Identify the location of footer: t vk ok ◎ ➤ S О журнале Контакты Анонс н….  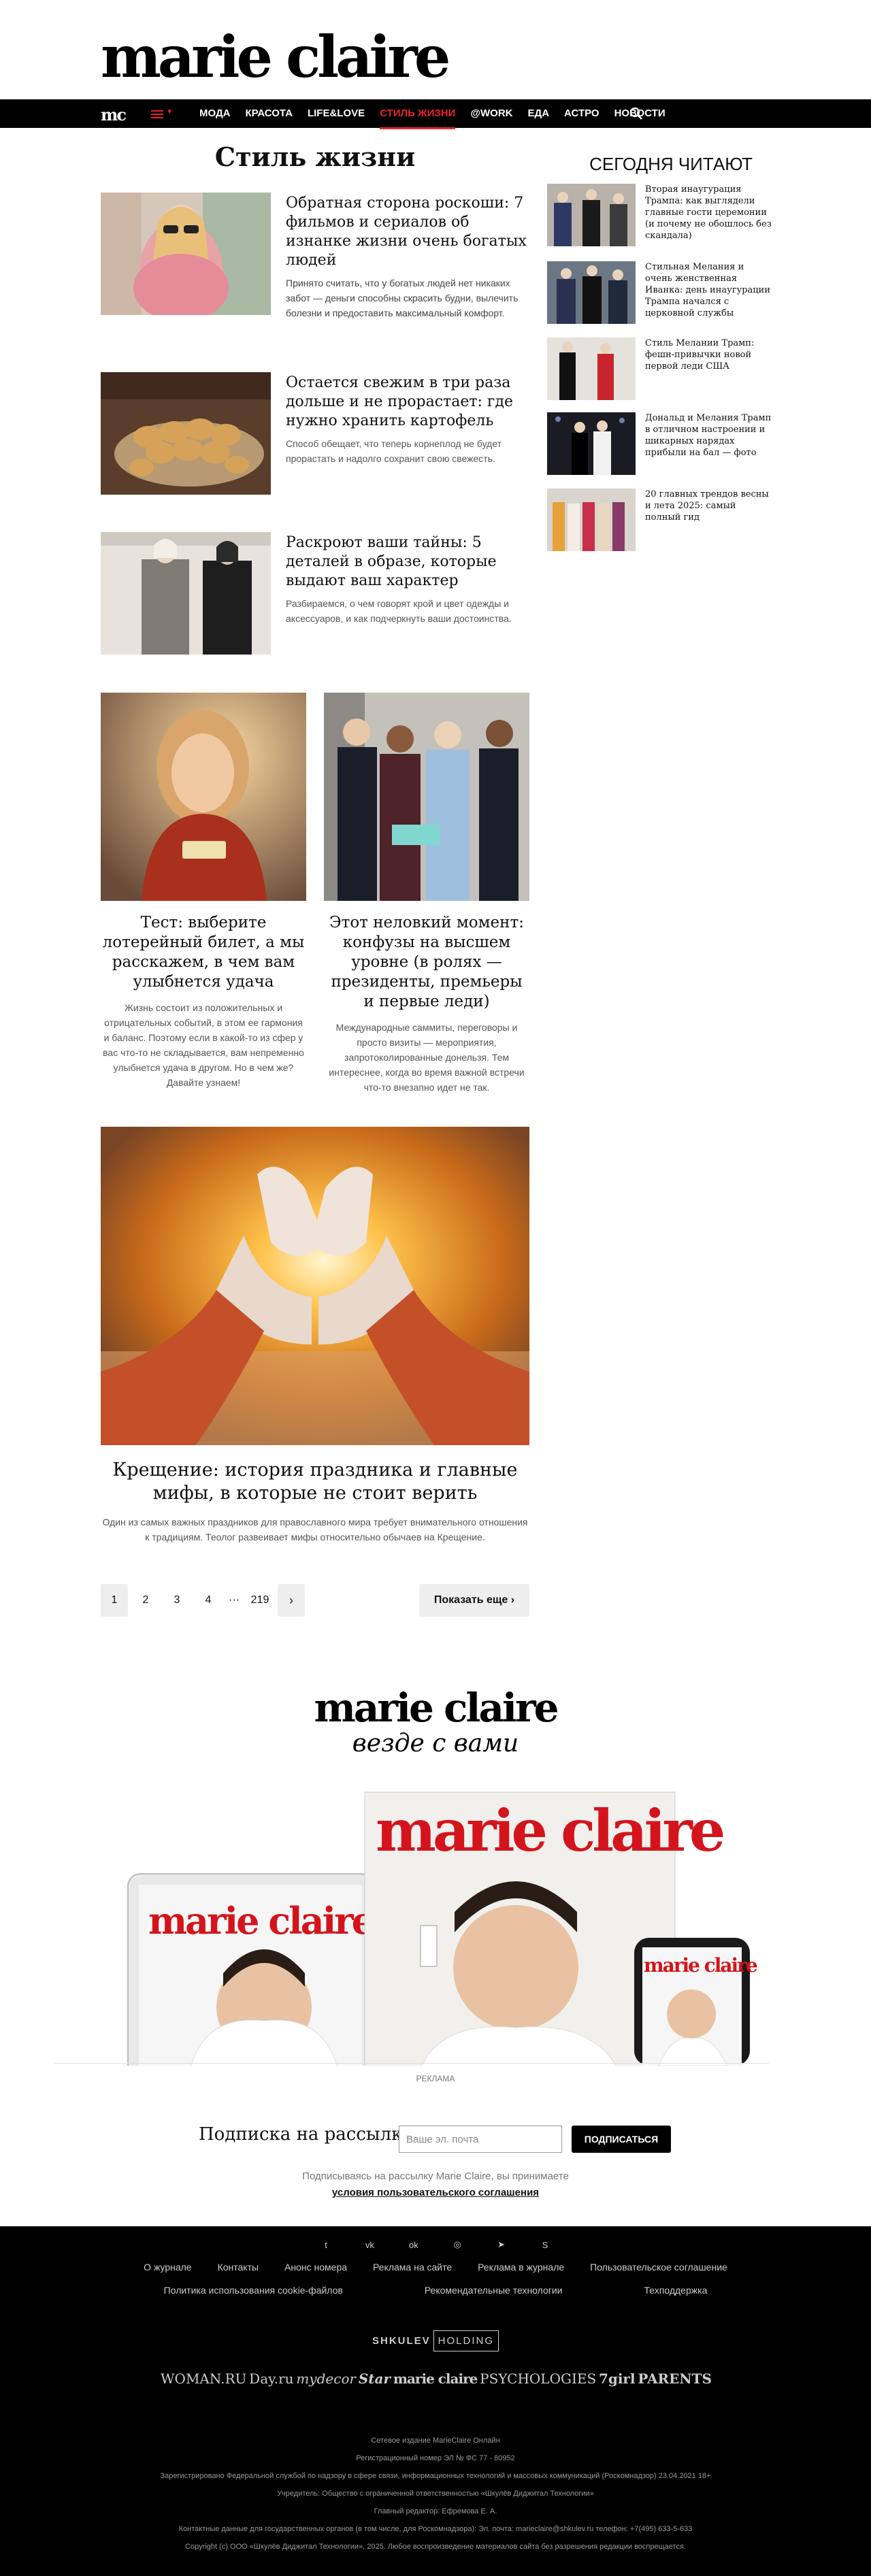
(435, 2401).